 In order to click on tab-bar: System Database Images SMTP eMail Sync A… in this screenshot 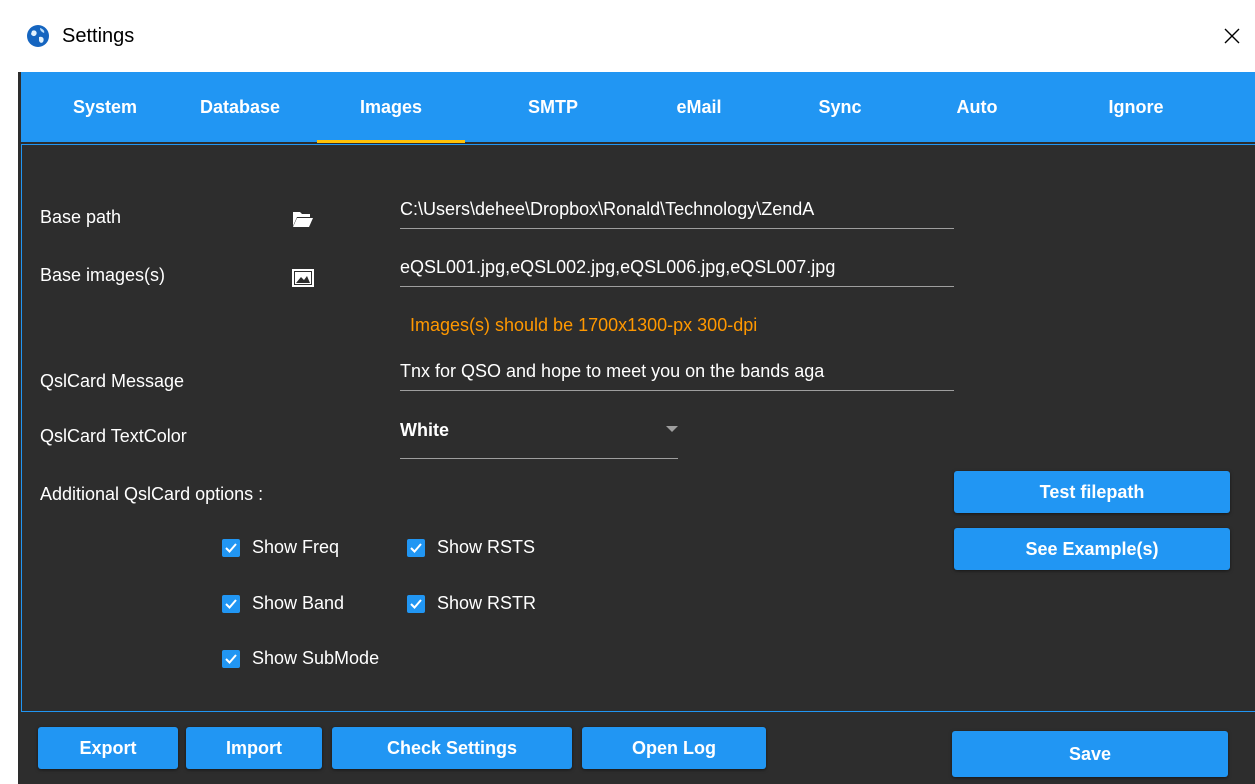, I will do `click(638, 107)`.